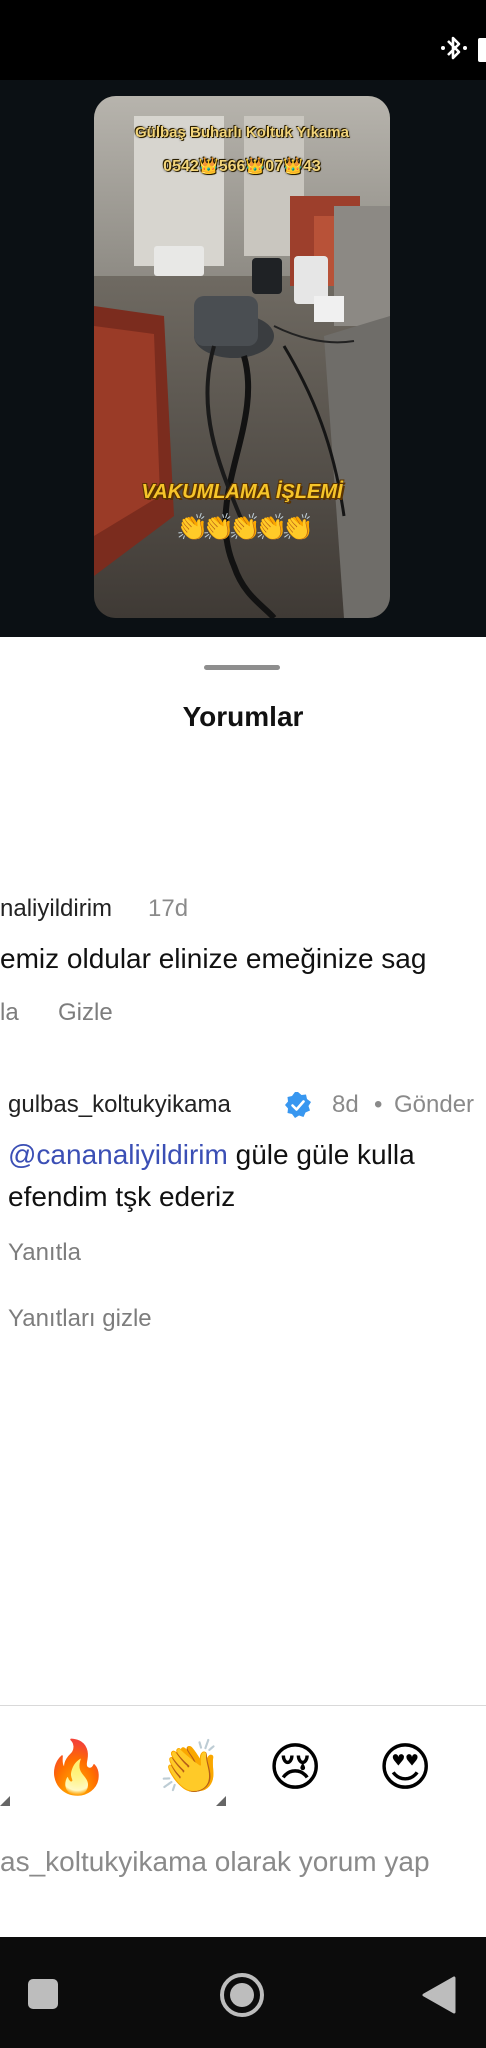 The height and width of the screenshot is (2048, 486). What do you see at coordinates (80, 1319) in the screenshot?
I see `hide-replies-button: Yanıtları gizle` at bounding box center [80, 1319].